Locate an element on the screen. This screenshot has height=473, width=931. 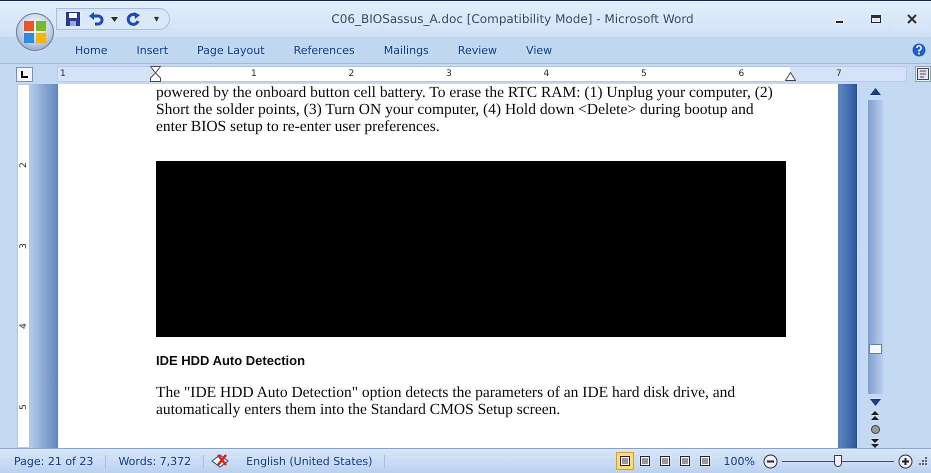
dropdown-arrow-icon is located at coordinates (114, 19).